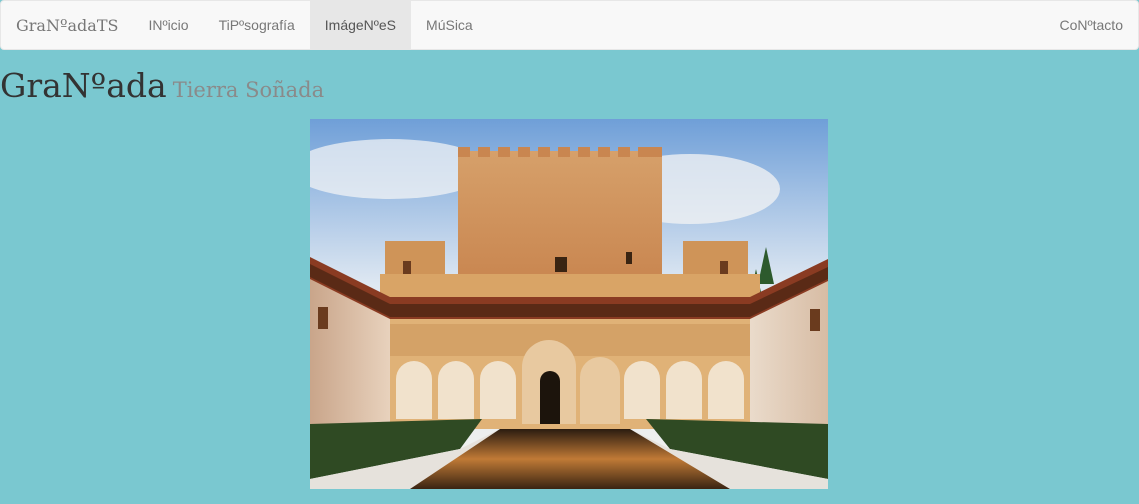 This screenshot has height=504, width=1139. Describe the element at coordinates (449, 25) in the screenshot. I see `nav-item-musica: MúSica` at that location.